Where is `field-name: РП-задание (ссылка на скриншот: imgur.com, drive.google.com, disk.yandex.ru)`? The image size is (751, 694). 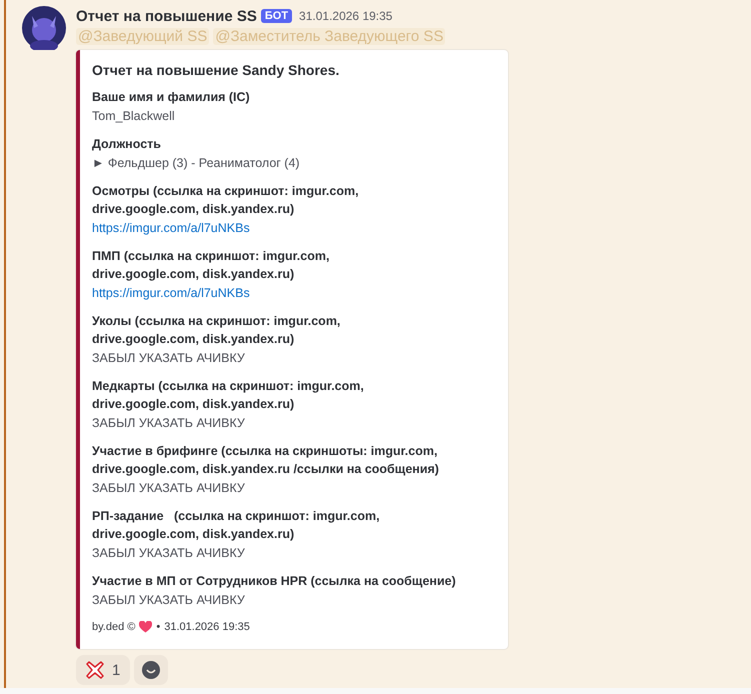
field-name: РП-задание (ссылка на скриншот: imgur.com, drive.google.com, disk.yandex.ru) is located at coordinates (236, 525).